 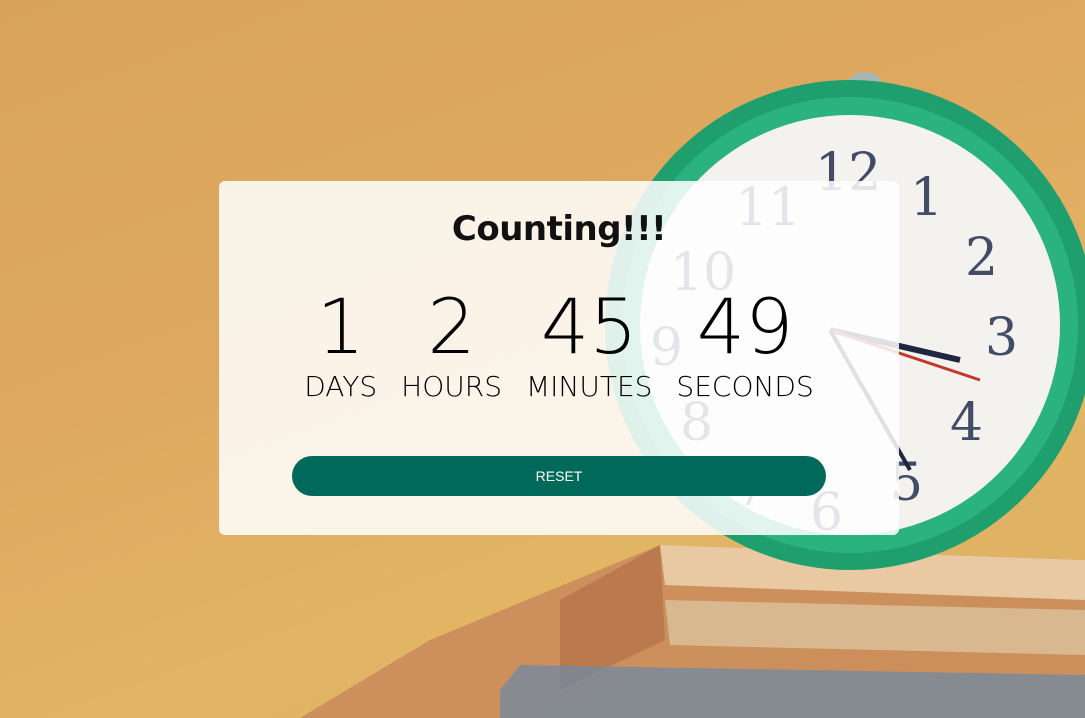 I want to click on hours-unit: 2 HOURS, so click(x=451, y=344).